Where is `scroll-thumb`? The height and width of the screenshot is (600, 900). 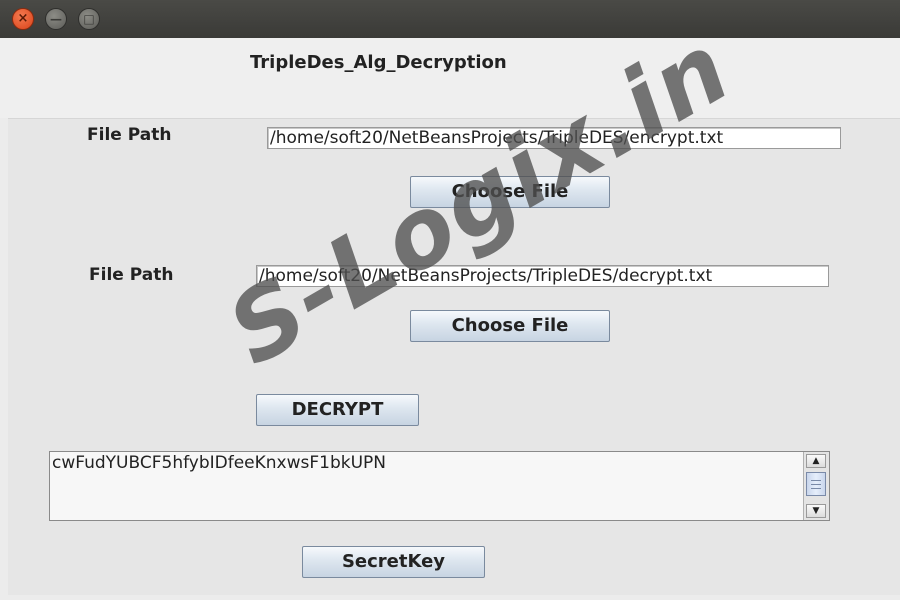 scroll-thumb is located at coordinates (816, 484).